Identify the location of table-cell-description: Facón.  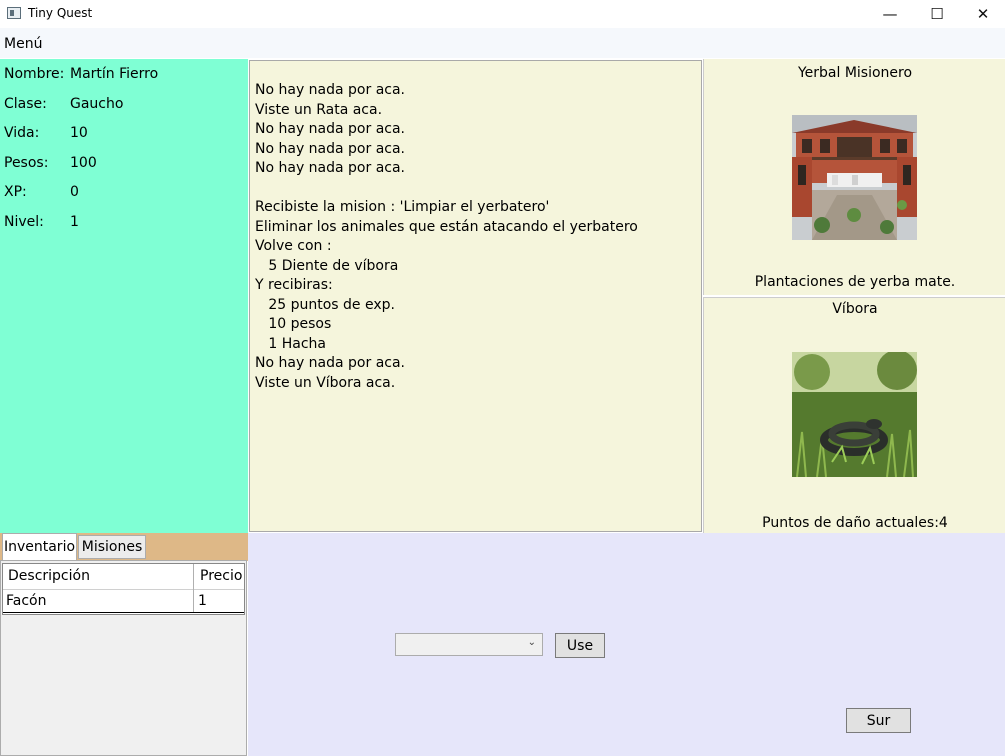
(26, 601).